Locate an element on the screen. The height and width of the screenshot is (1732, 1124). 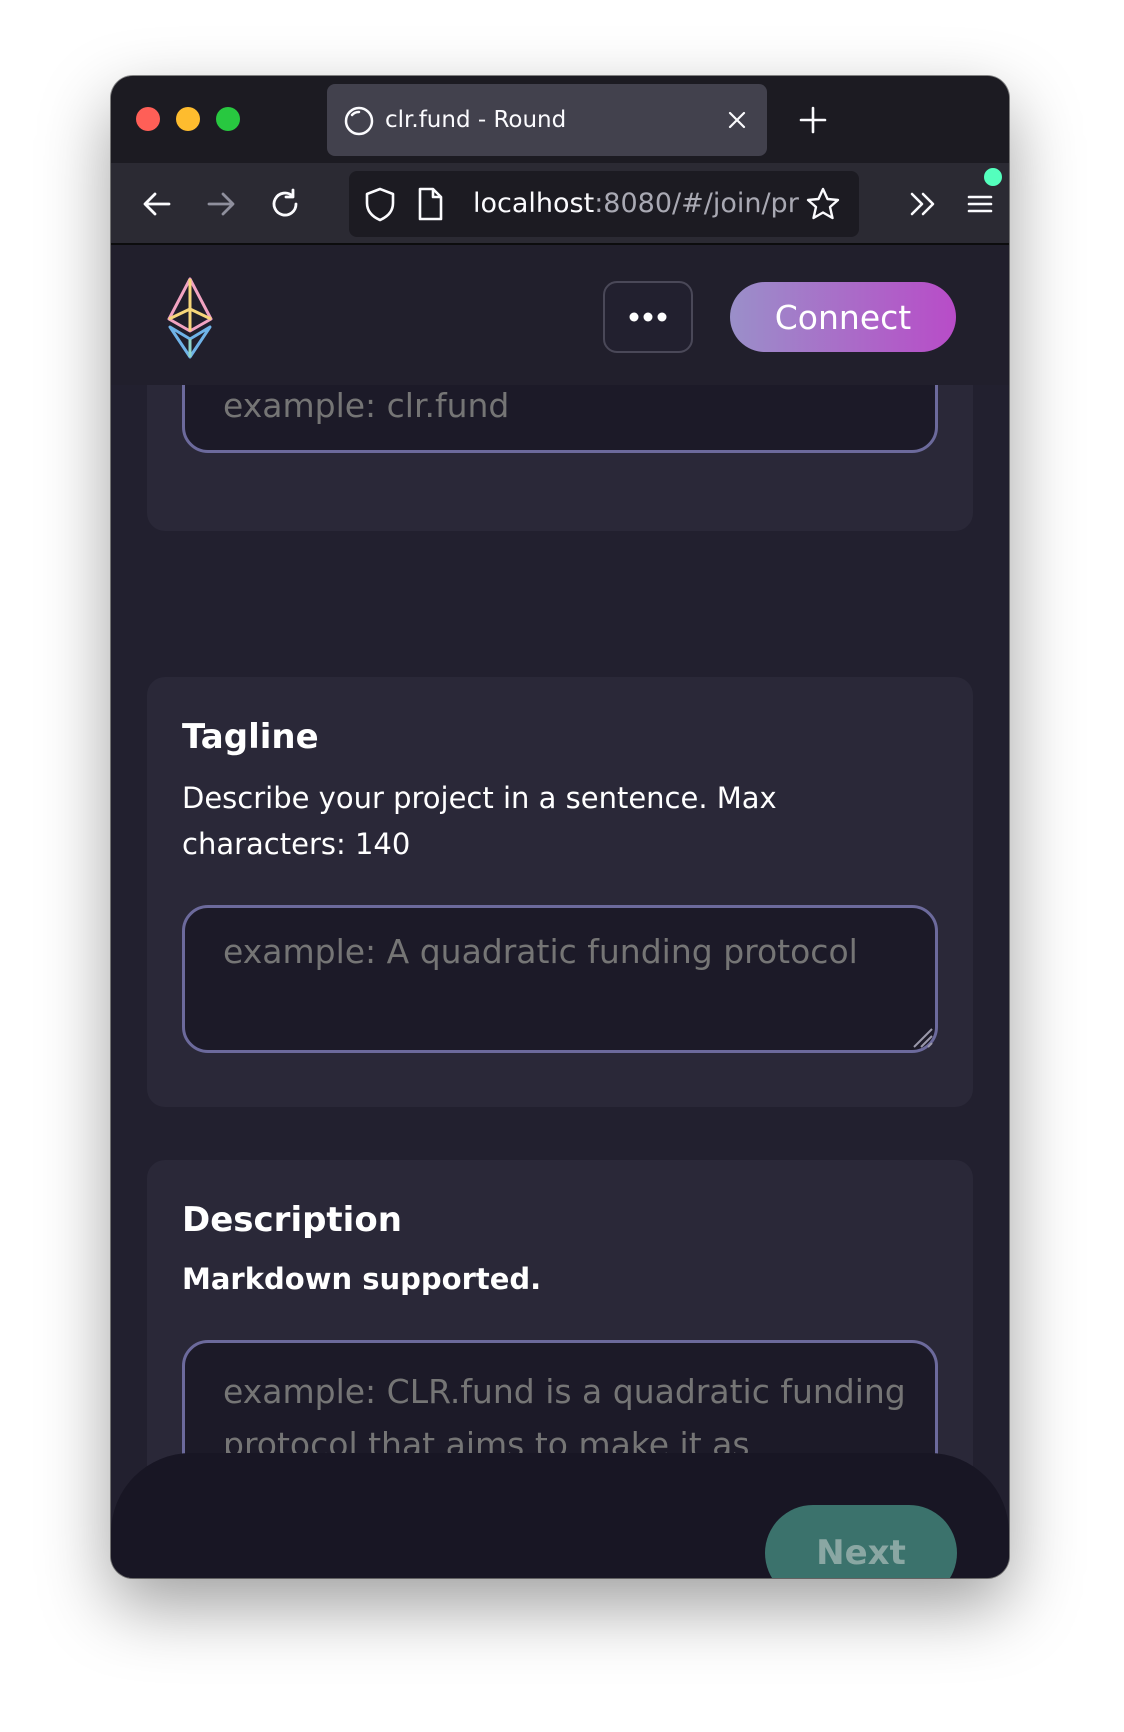
description-title: Description is located at coordinates (292, 1220).